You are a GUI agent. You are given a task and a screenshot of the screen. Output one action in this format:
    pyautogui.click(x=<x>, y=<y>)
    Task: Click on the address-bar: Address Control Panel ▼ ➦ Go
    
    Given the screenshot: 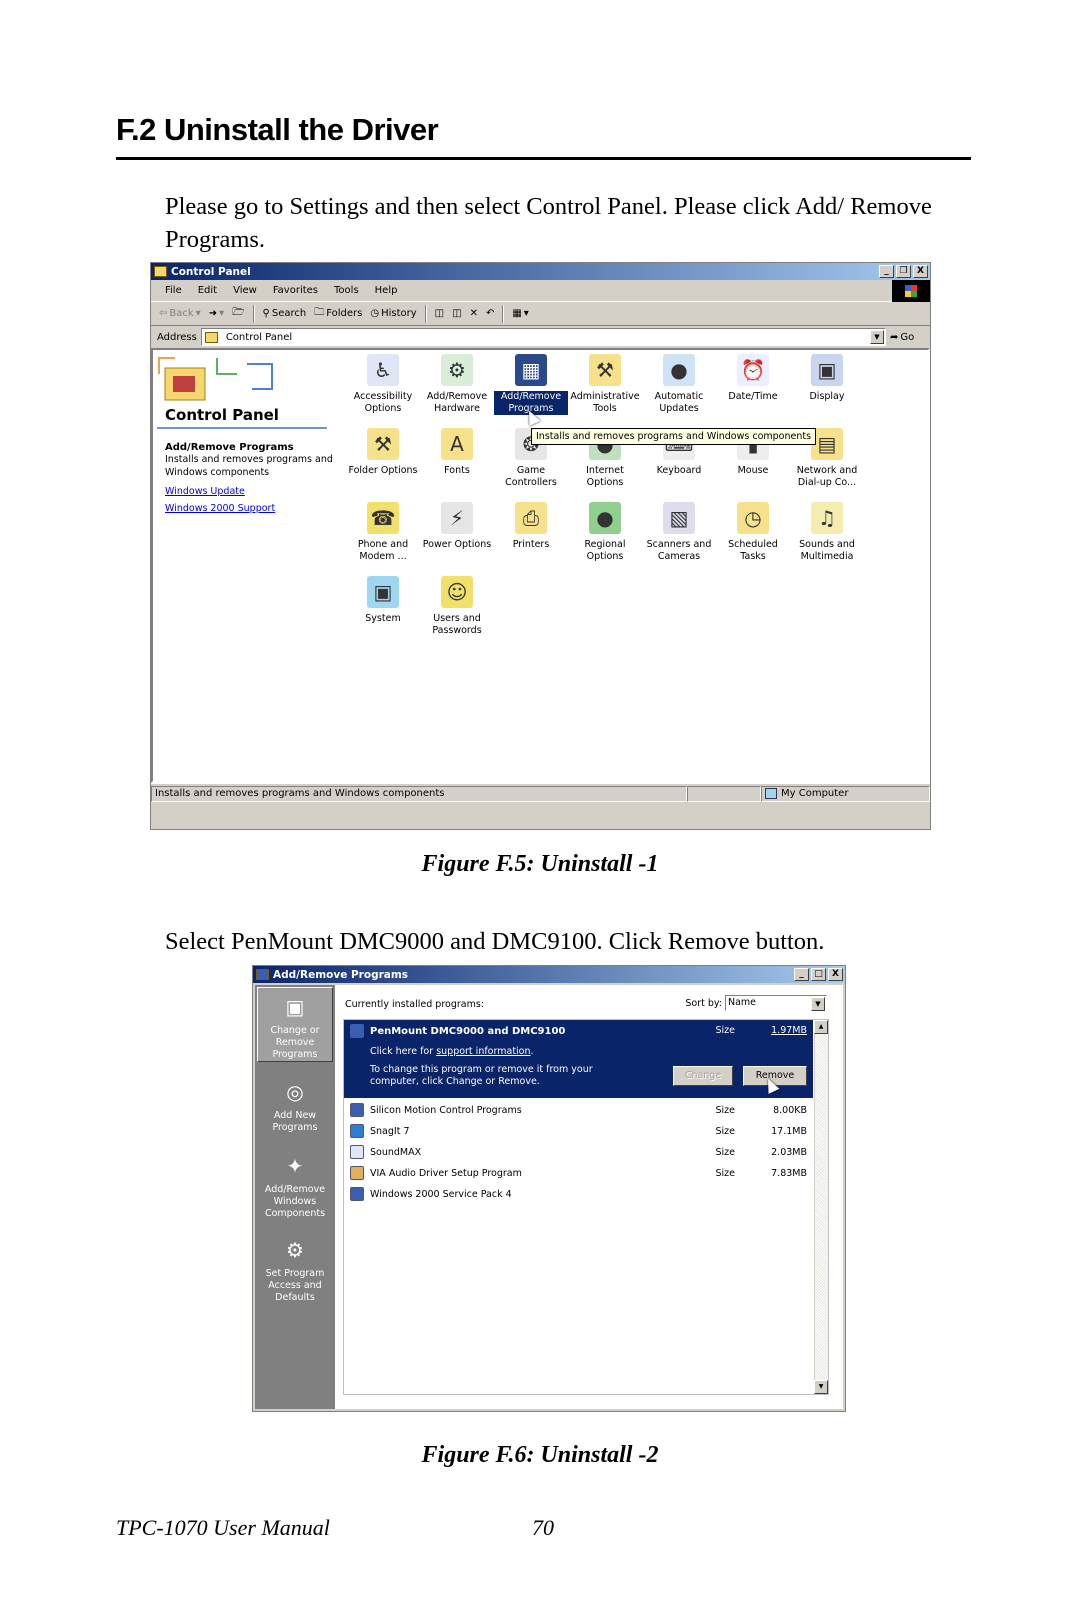 What is the action you would take?
    pyautogui.click(x=540, y=337)
    